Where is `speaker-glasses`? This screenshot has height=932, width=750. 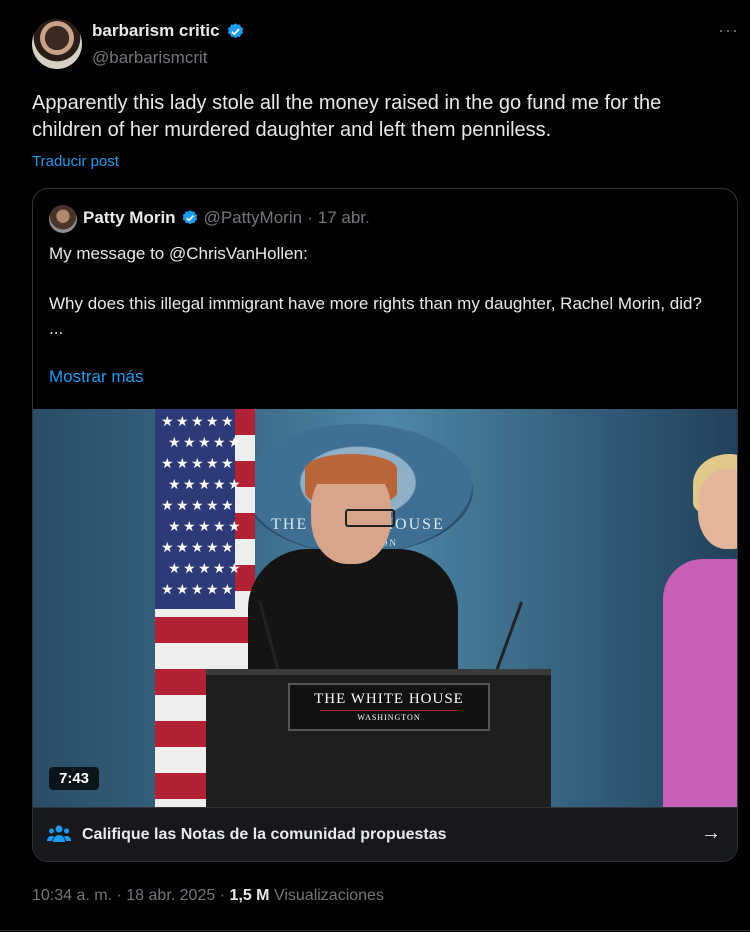 speaker-glasses is located at coordinates (370, 518).